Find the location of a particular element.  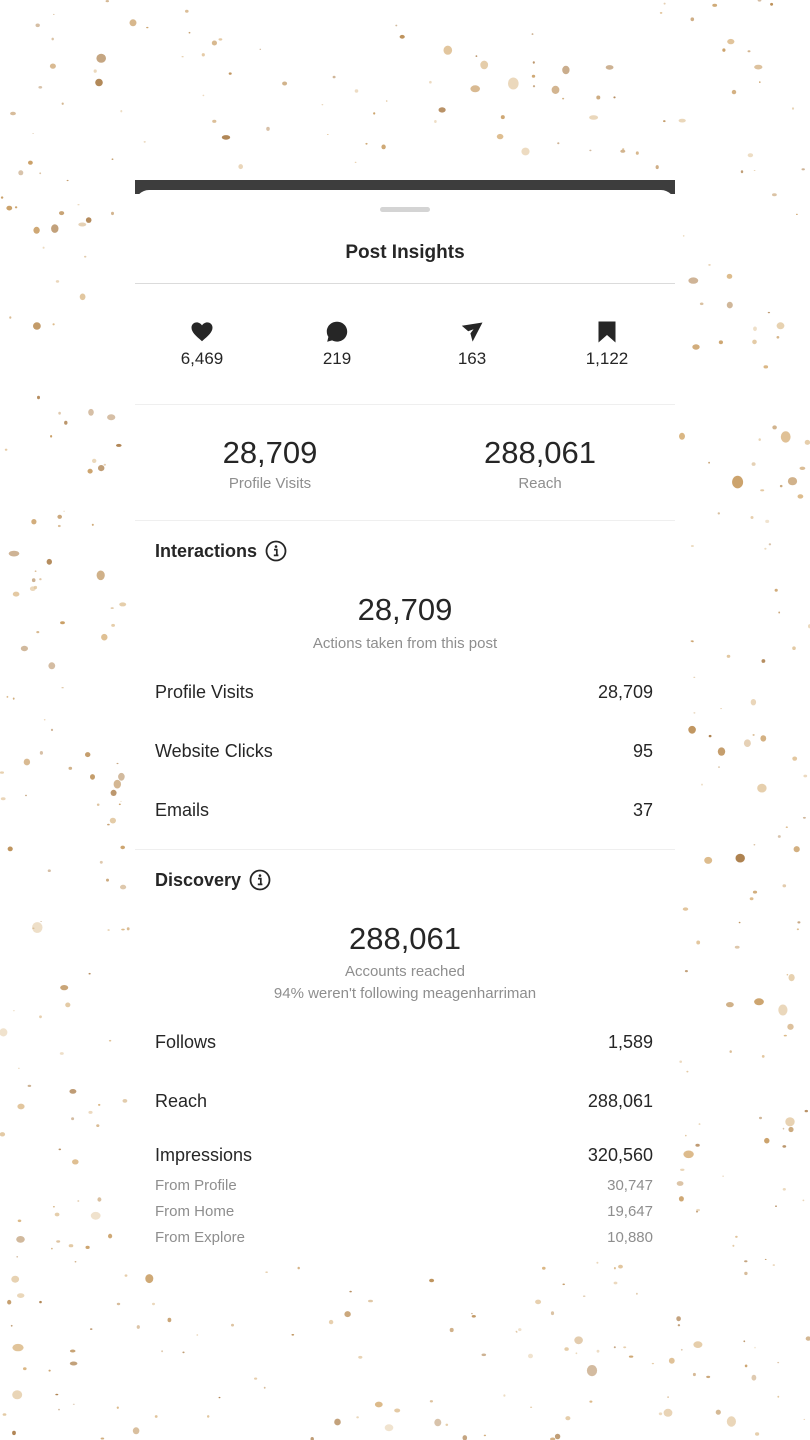

row-value: 288,061 is located at coordinates (620, 1101).